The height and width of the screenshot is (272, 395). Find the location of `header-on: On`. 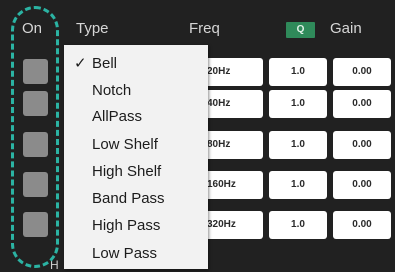

header-on: On is located at coordinates (32, 28).